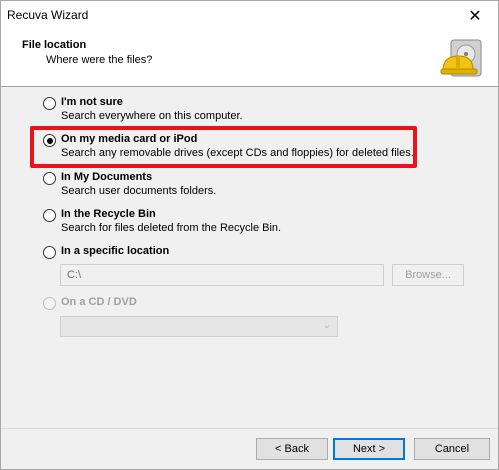 The image size is (499, 470). Describe the element at coordinates (99, 60) in the screenshot. I see `page-subtitle: Where were the files?` at that location.